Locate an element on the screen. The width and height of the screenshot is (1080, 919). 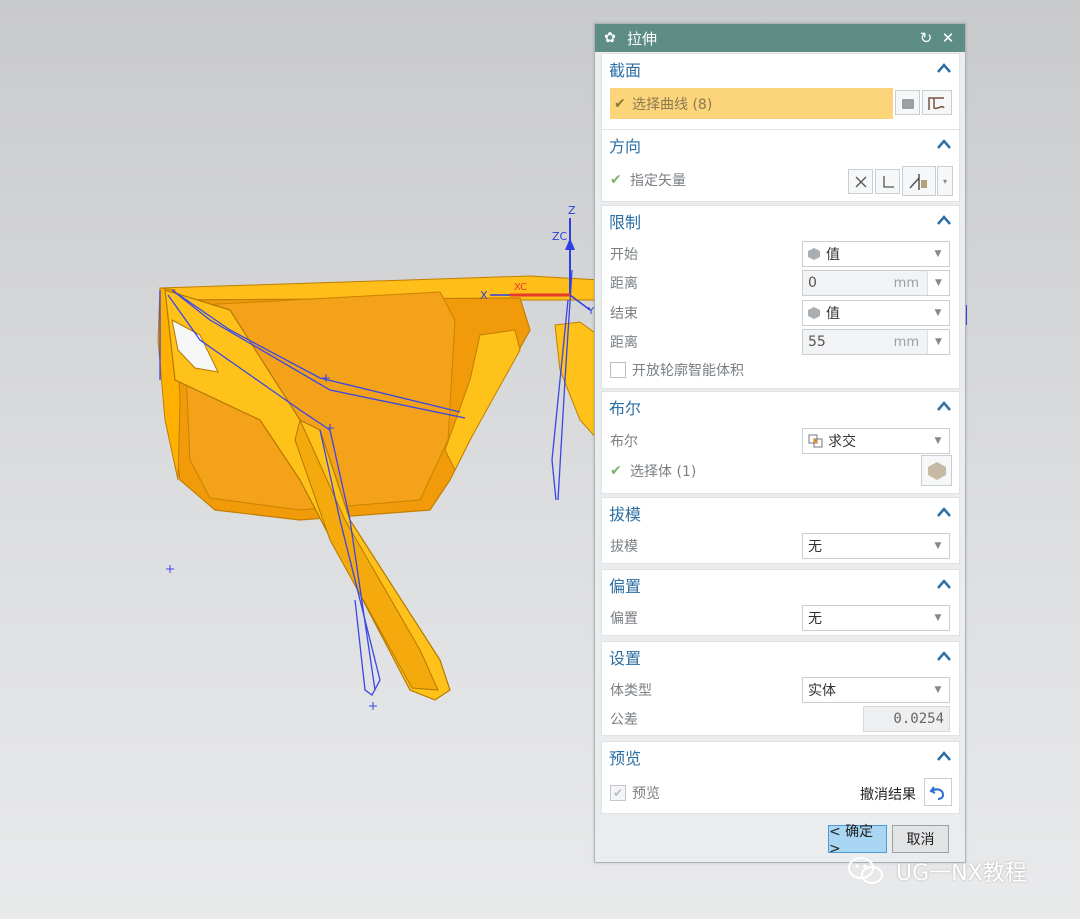
draft-select-value: 无 is located at coordinates (815, 547).